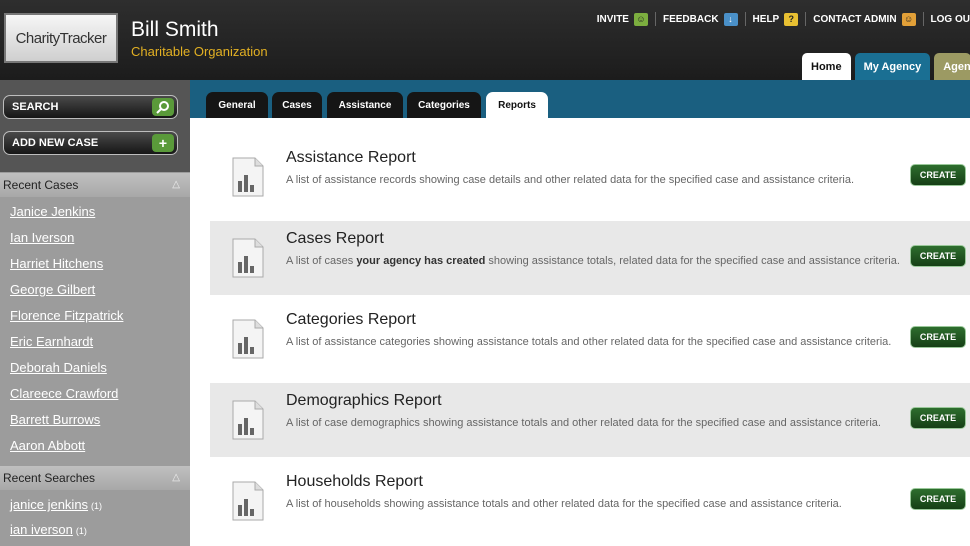  I want to click on recent-search-link: janice jenkins (1), so click(56, 504).